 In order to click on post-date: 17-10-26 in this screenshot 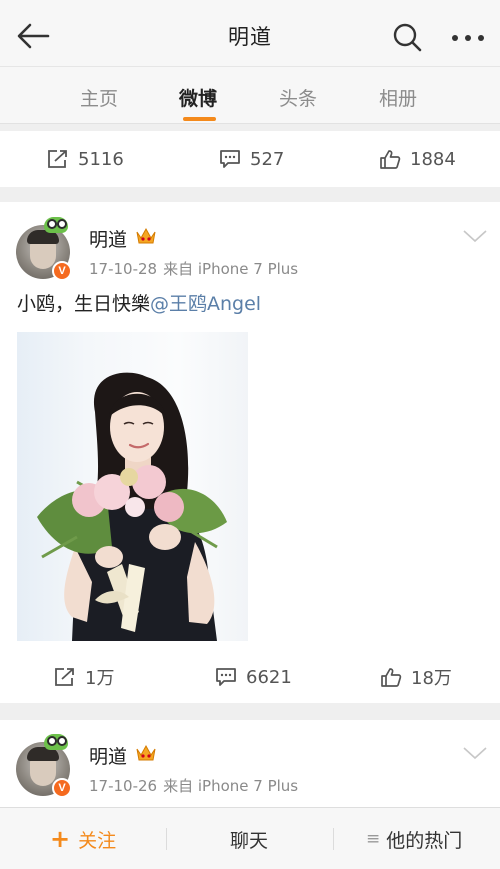, I will do `click(123, 786)`.